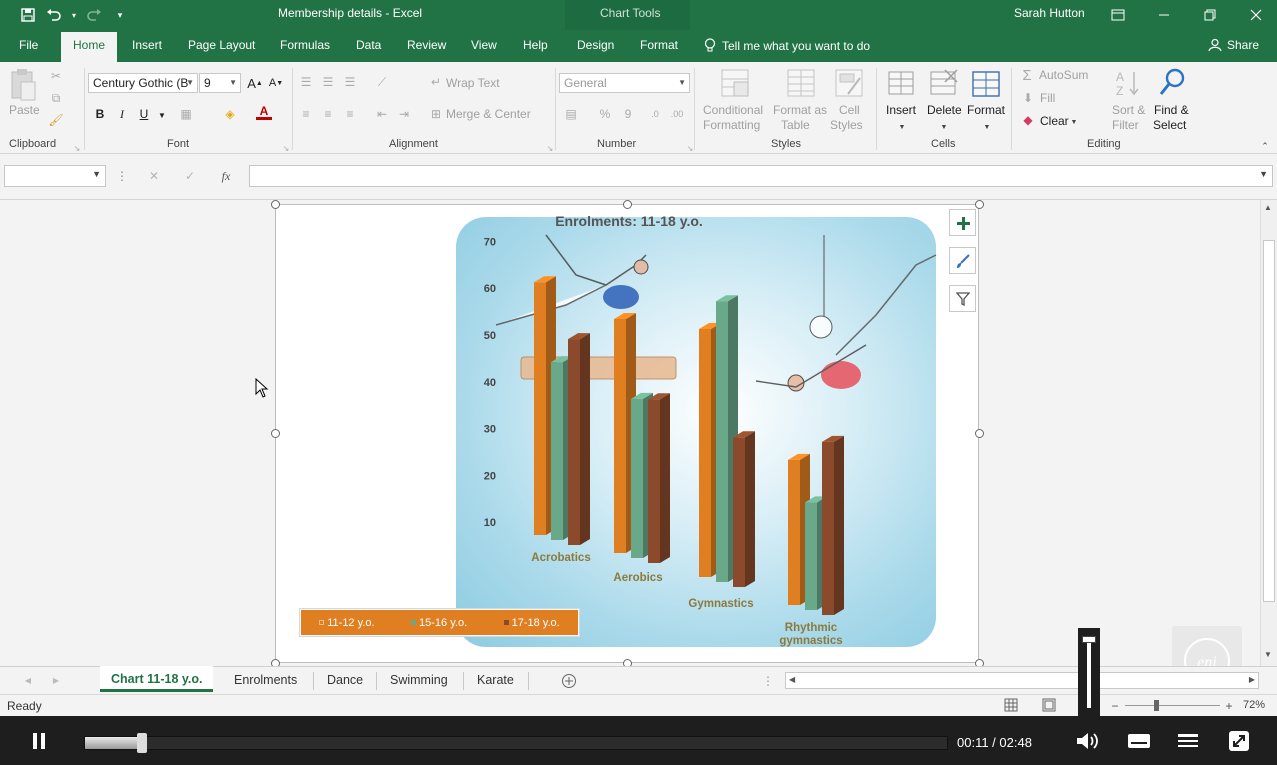  What do you see at coordinates (800, 110) in the screenshot?
I see `format-as-table-label-1: Format as` at bounding box center [800, 110].